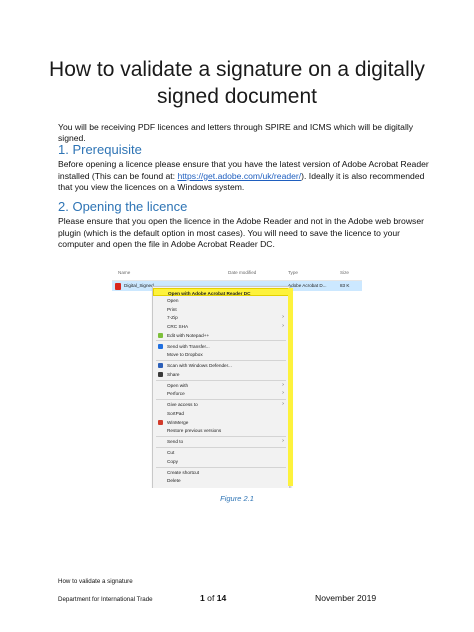 This screenshot has width=474, height=632. I want to click on column-date-modified: Date modified, so click(242, 272).